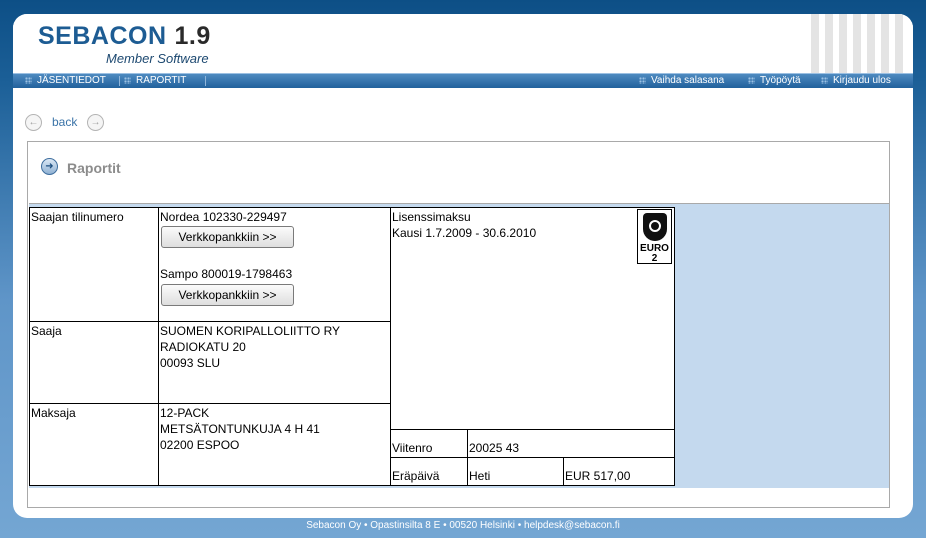 Image resolution: width=926 pixels, height=538 pixels. Describe the element at coordinates (95, 122) in the screenshot. I see `arrow-right-icon: →` at that location.